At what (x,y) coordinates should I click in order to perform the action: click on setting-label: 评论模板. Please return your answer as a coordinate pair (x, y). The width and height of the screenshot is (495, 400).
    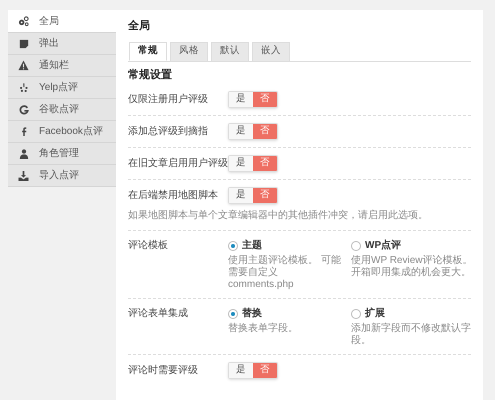
    Looking at the image, I should click on (148, 245).